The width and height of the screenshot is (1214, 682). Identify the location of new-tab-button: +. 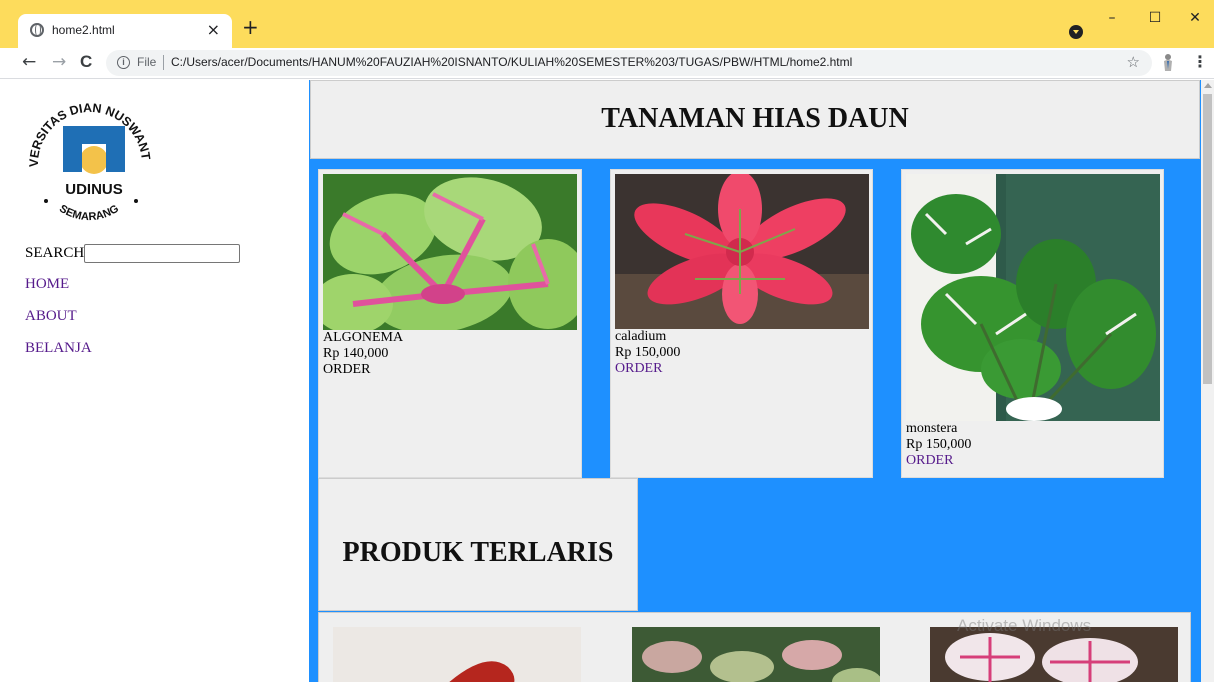
(250, 27).